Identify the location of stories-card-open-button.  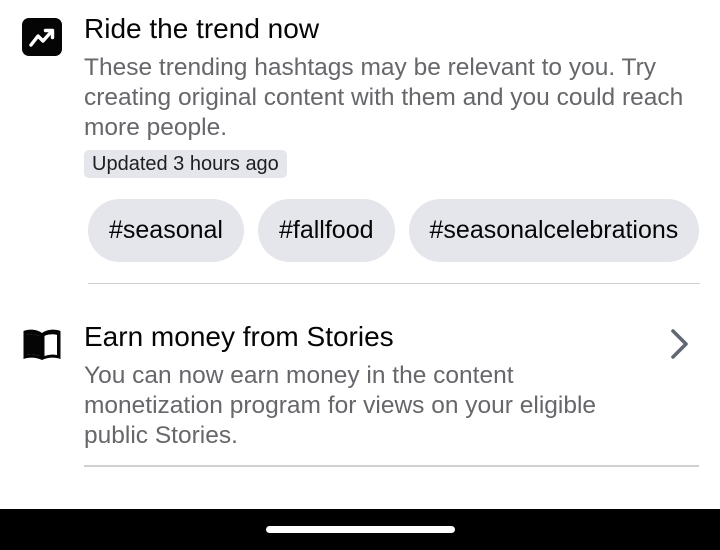
(680, 344).